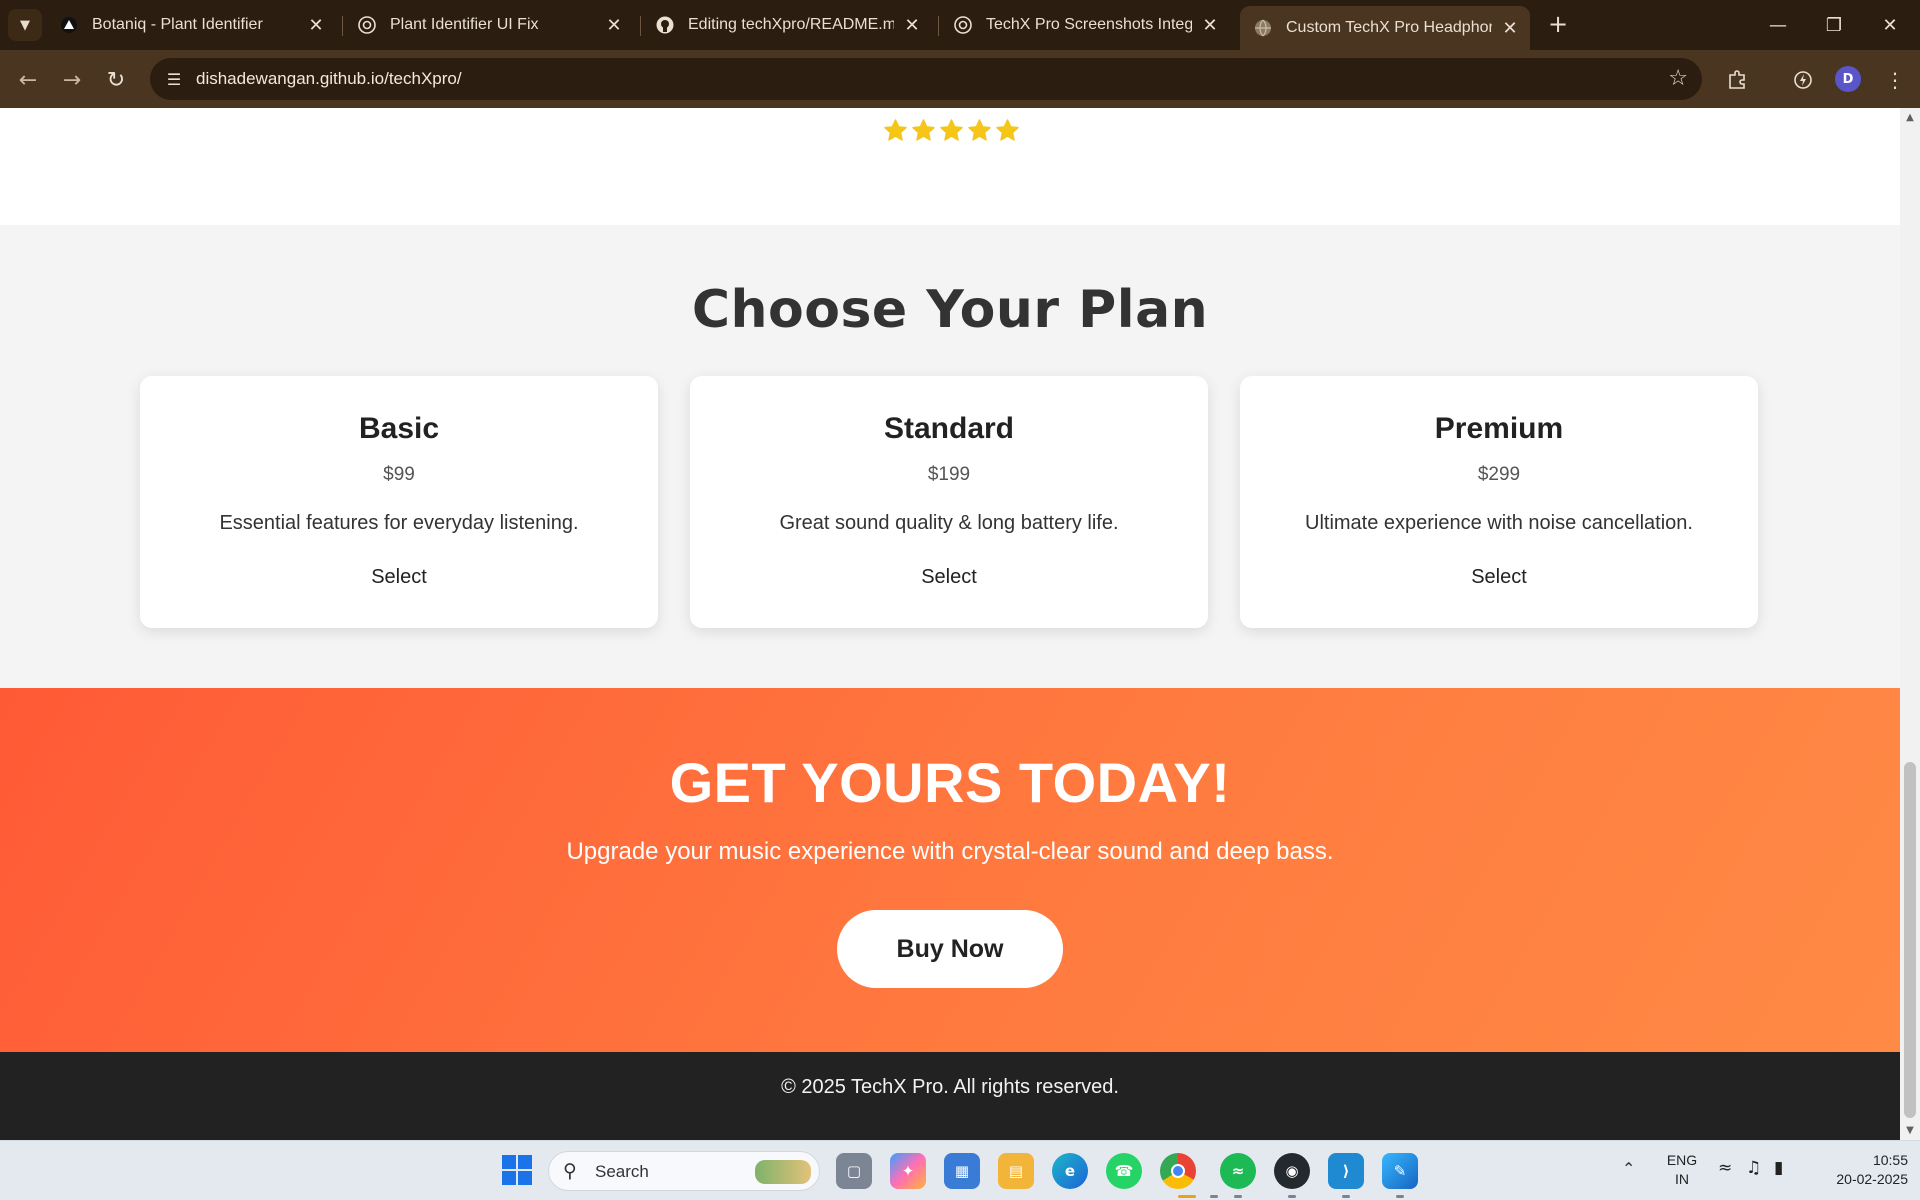 The width and height of the screenshot is (1920, 1200). I want to click on windows-start-icon, so click(517, 1170).